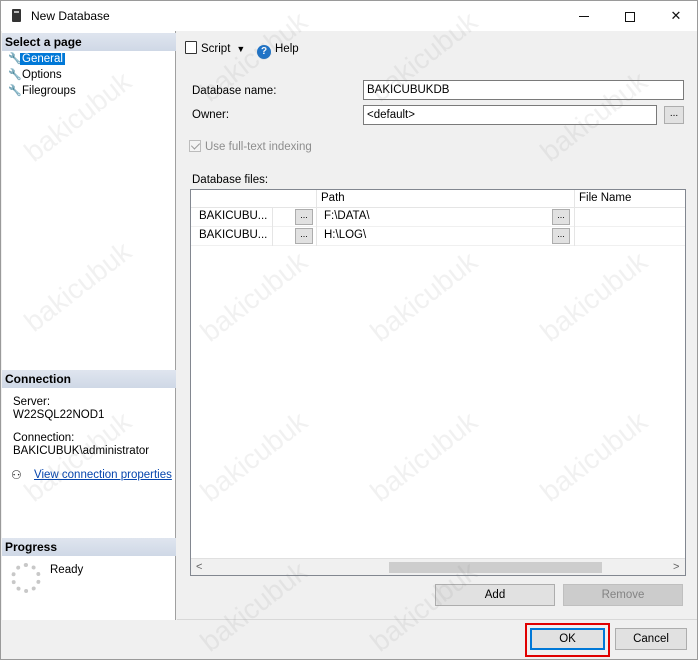  What do you see at coordinates (89, 379) in the screenshot?
I see `connection-header: Connection` at bounding box center [89, 379].